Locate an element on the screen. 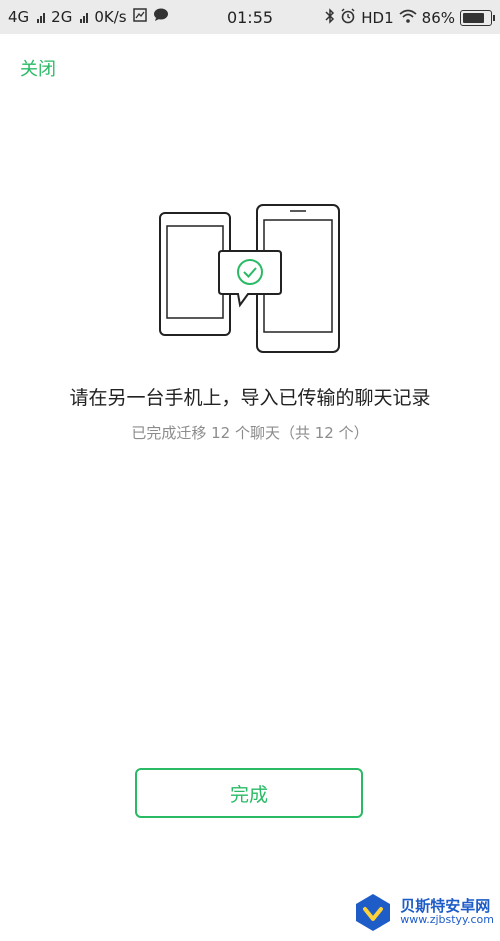 The width and height of the screenshot is (500, 941). watermark-text: 贝斯特安卓网 www.zjbstyy.com is located at coordinates (447, 912).